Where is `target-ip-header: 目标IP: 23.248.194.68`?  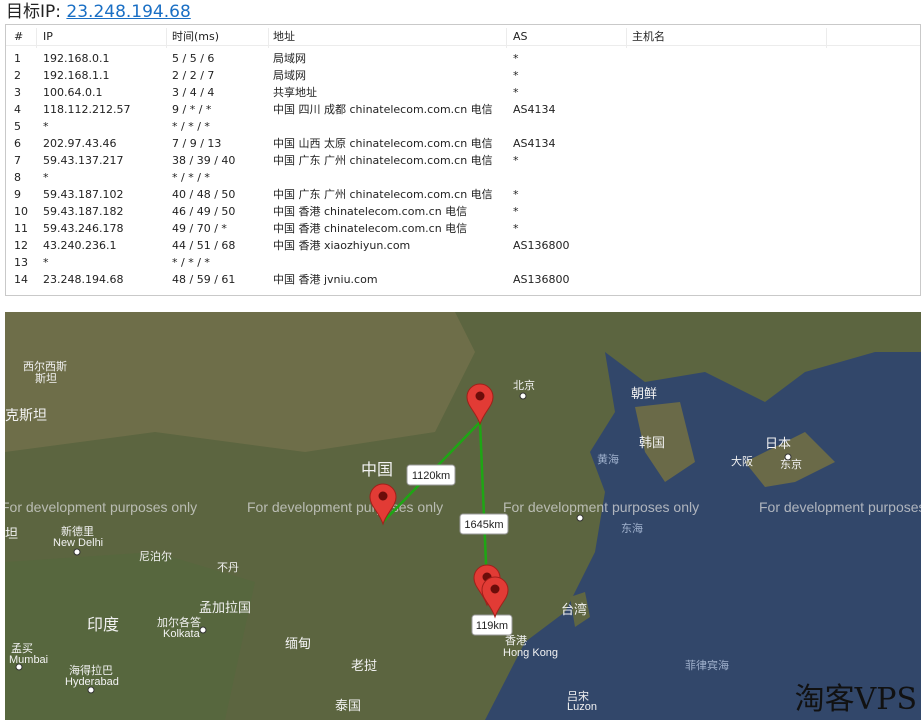 target-ip-header: 目标IP: 23.248.194.68 is located at coordinates (98, 12).